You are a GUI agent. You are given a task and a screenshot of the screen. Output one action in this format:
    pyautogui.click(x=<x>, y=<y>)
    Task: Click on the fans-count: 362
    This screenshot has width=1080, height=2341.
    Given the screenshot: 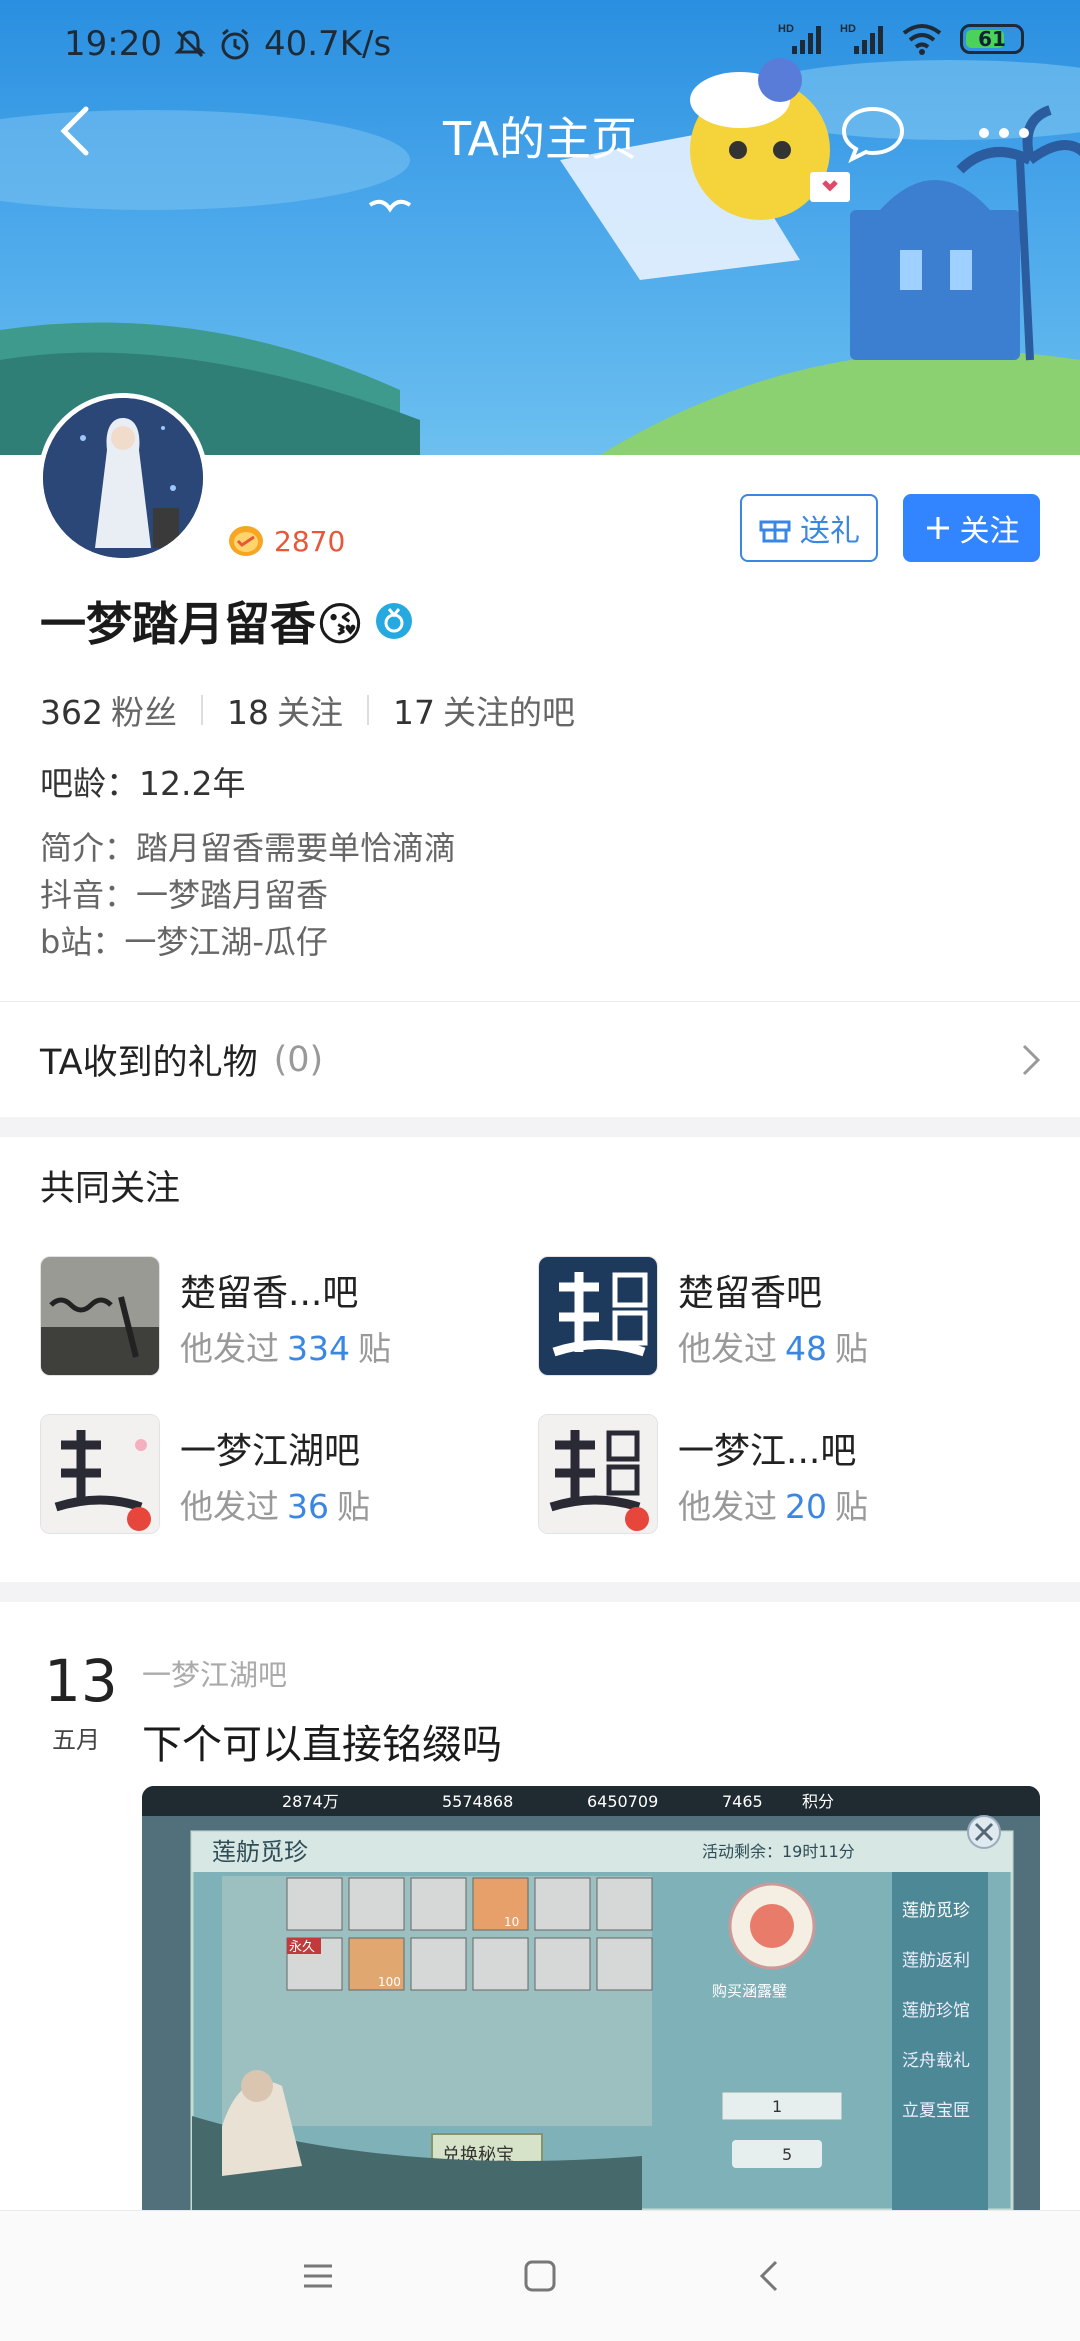 What is the action you would take?
    pyautogui.click(x=71, y=712)
    